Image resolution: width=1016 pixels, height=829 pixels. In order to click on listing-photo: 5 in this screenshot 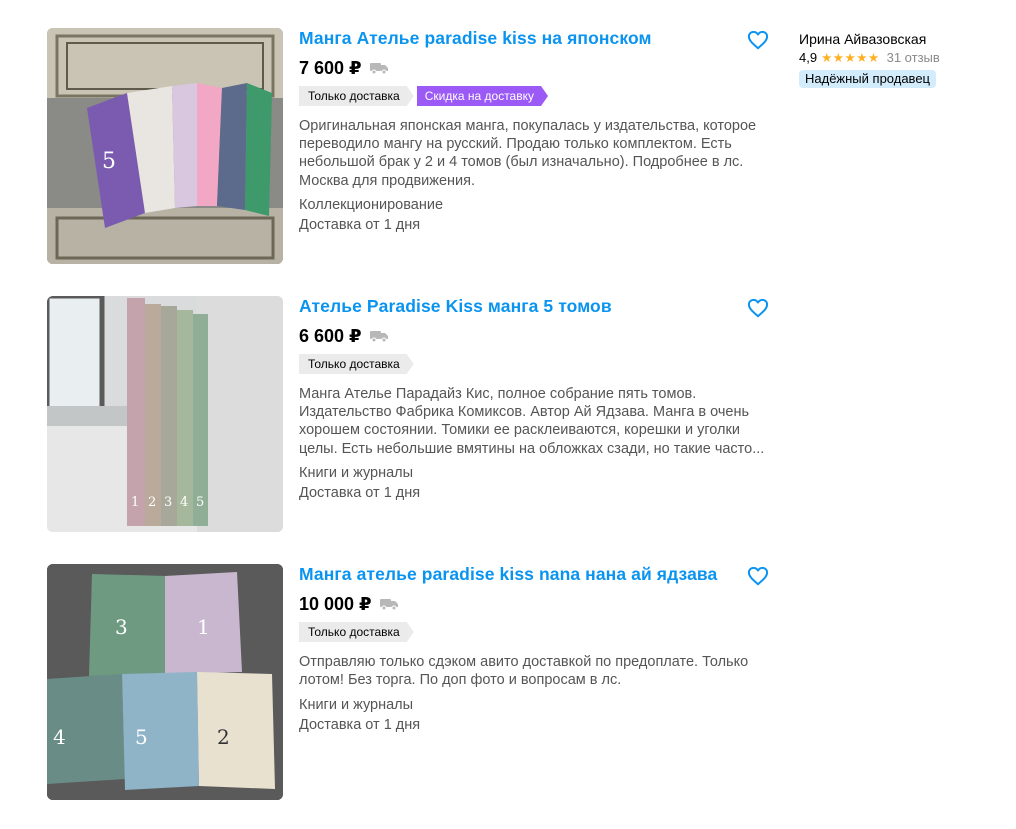, I will do `click(165, 146)`.